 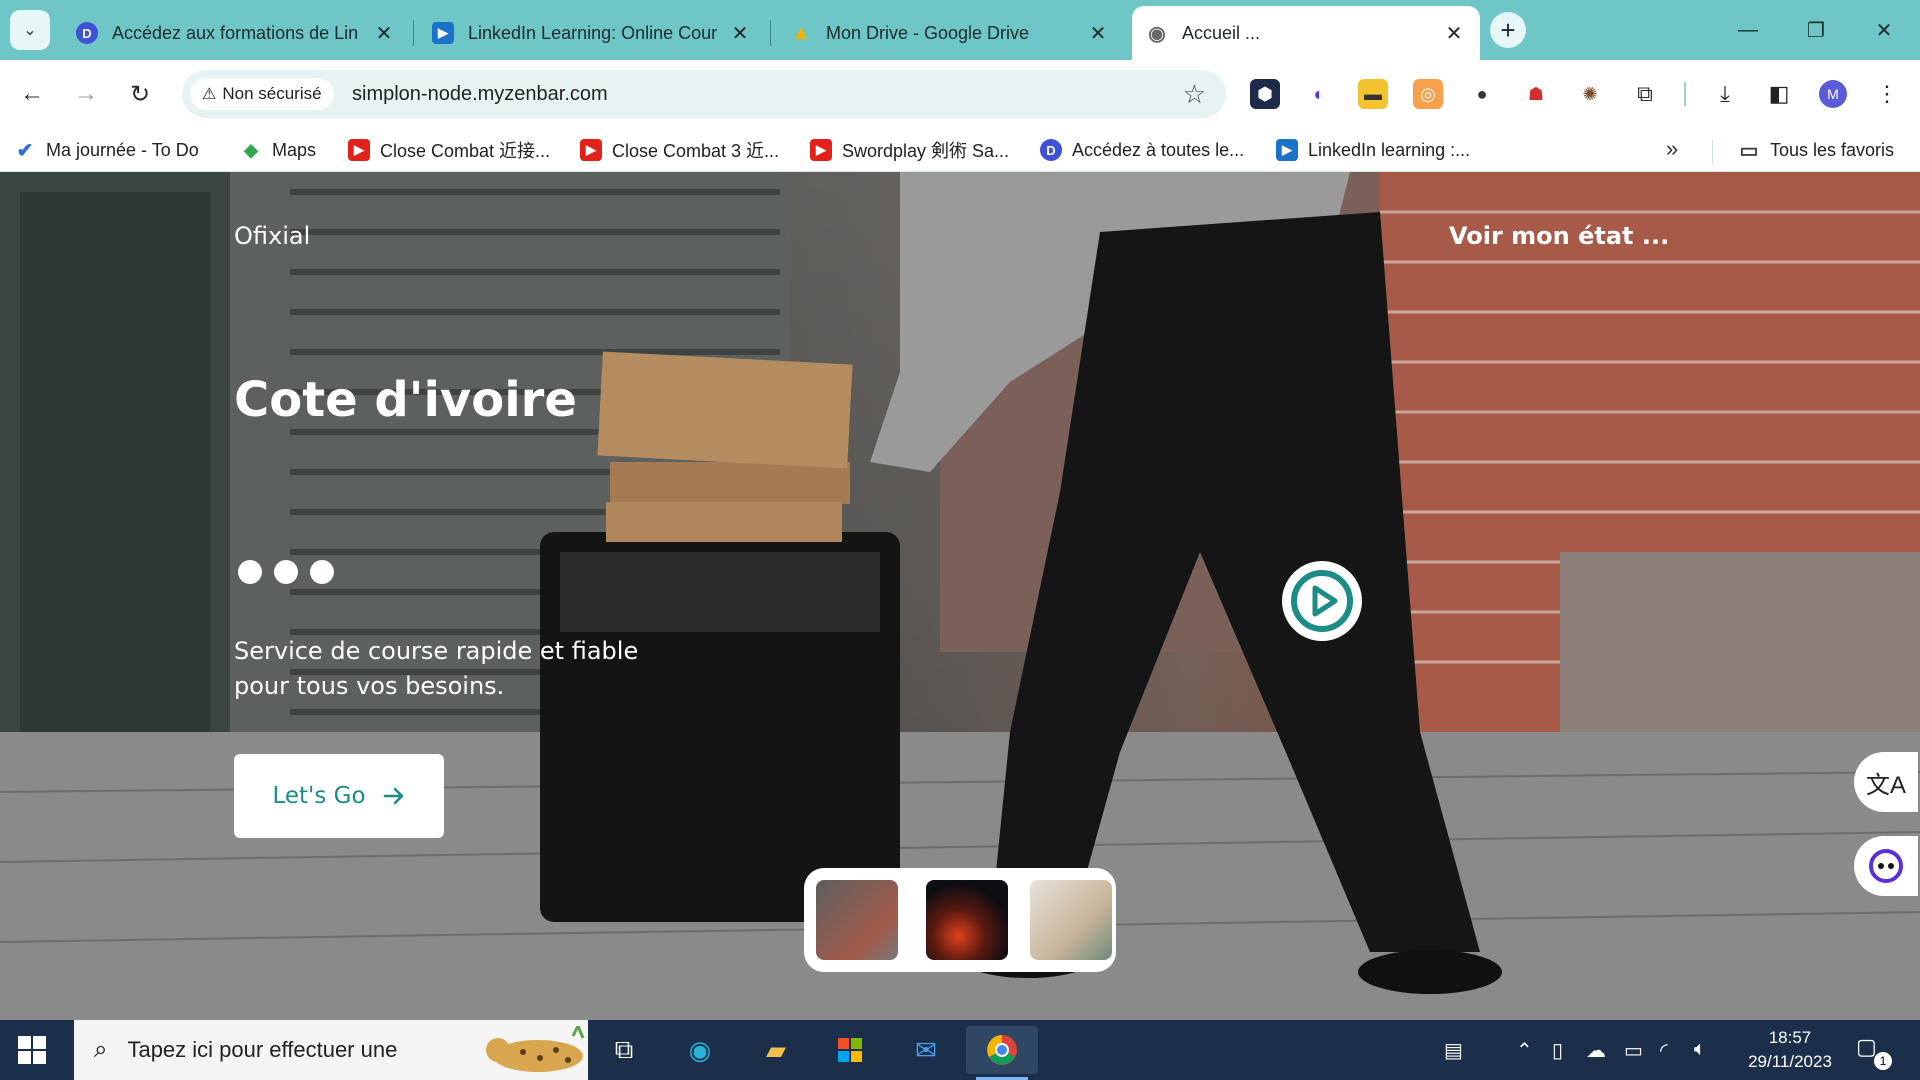 I want to click on bookmark-maps: ◆ Maps, so click(x=278, y=150).